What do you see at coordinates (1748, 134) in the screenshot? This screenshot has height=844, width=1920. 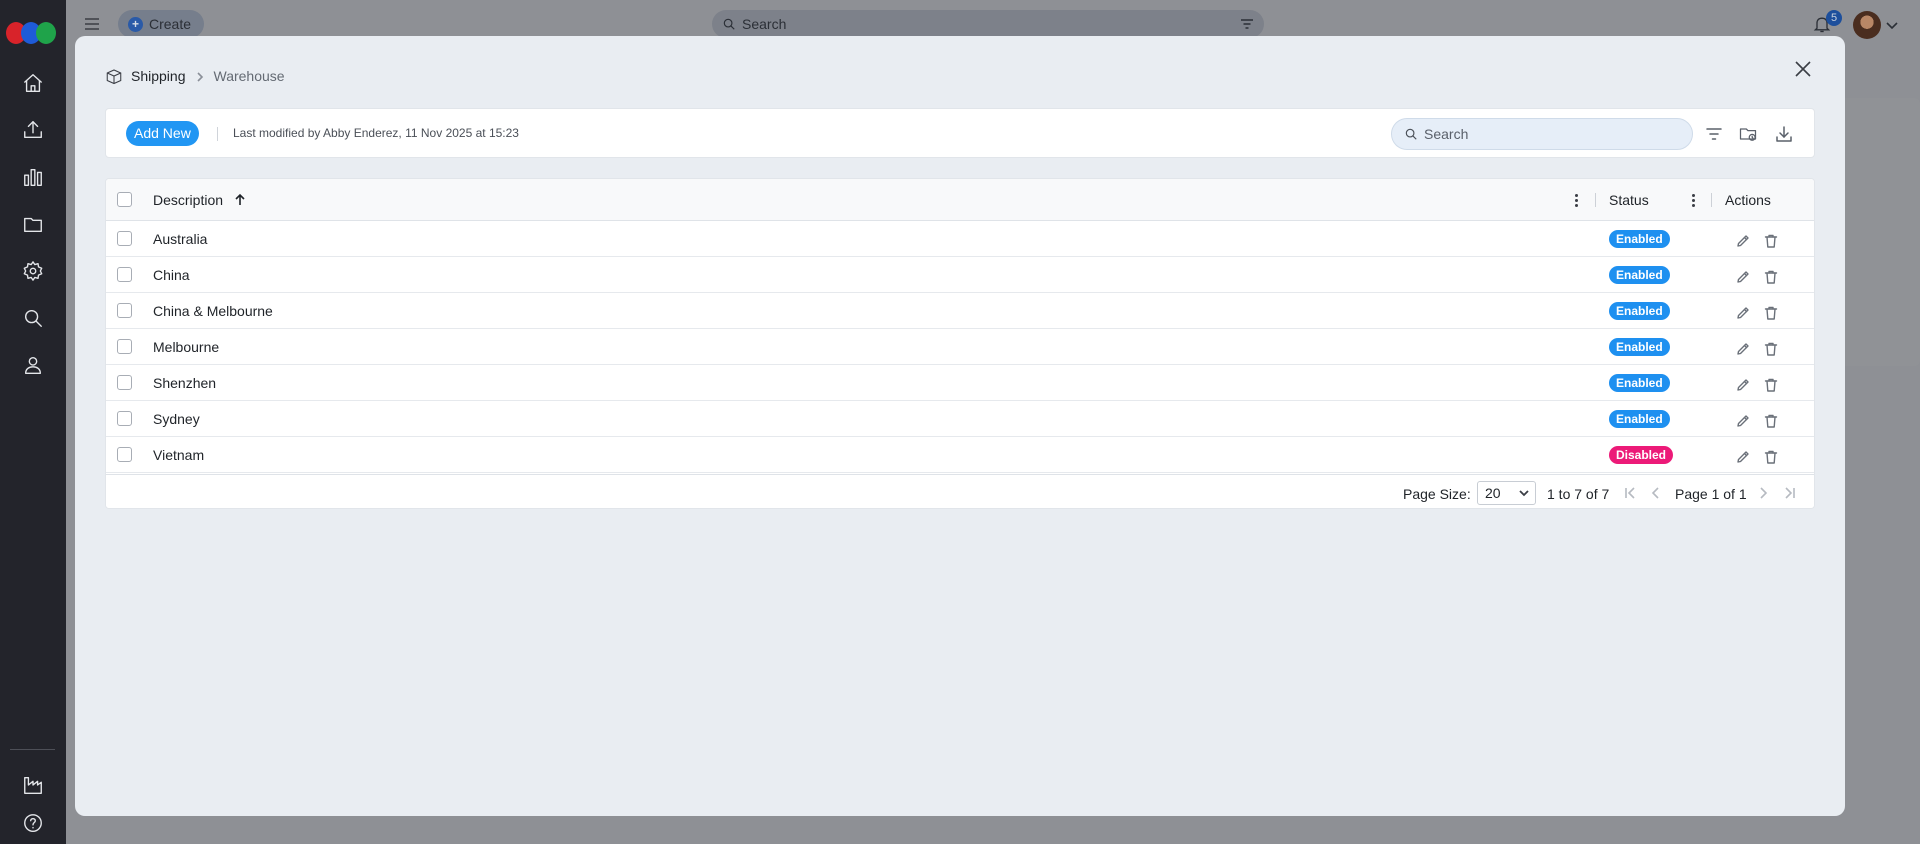 I see `saved-views-icon` at bounding box center [1748, 134].